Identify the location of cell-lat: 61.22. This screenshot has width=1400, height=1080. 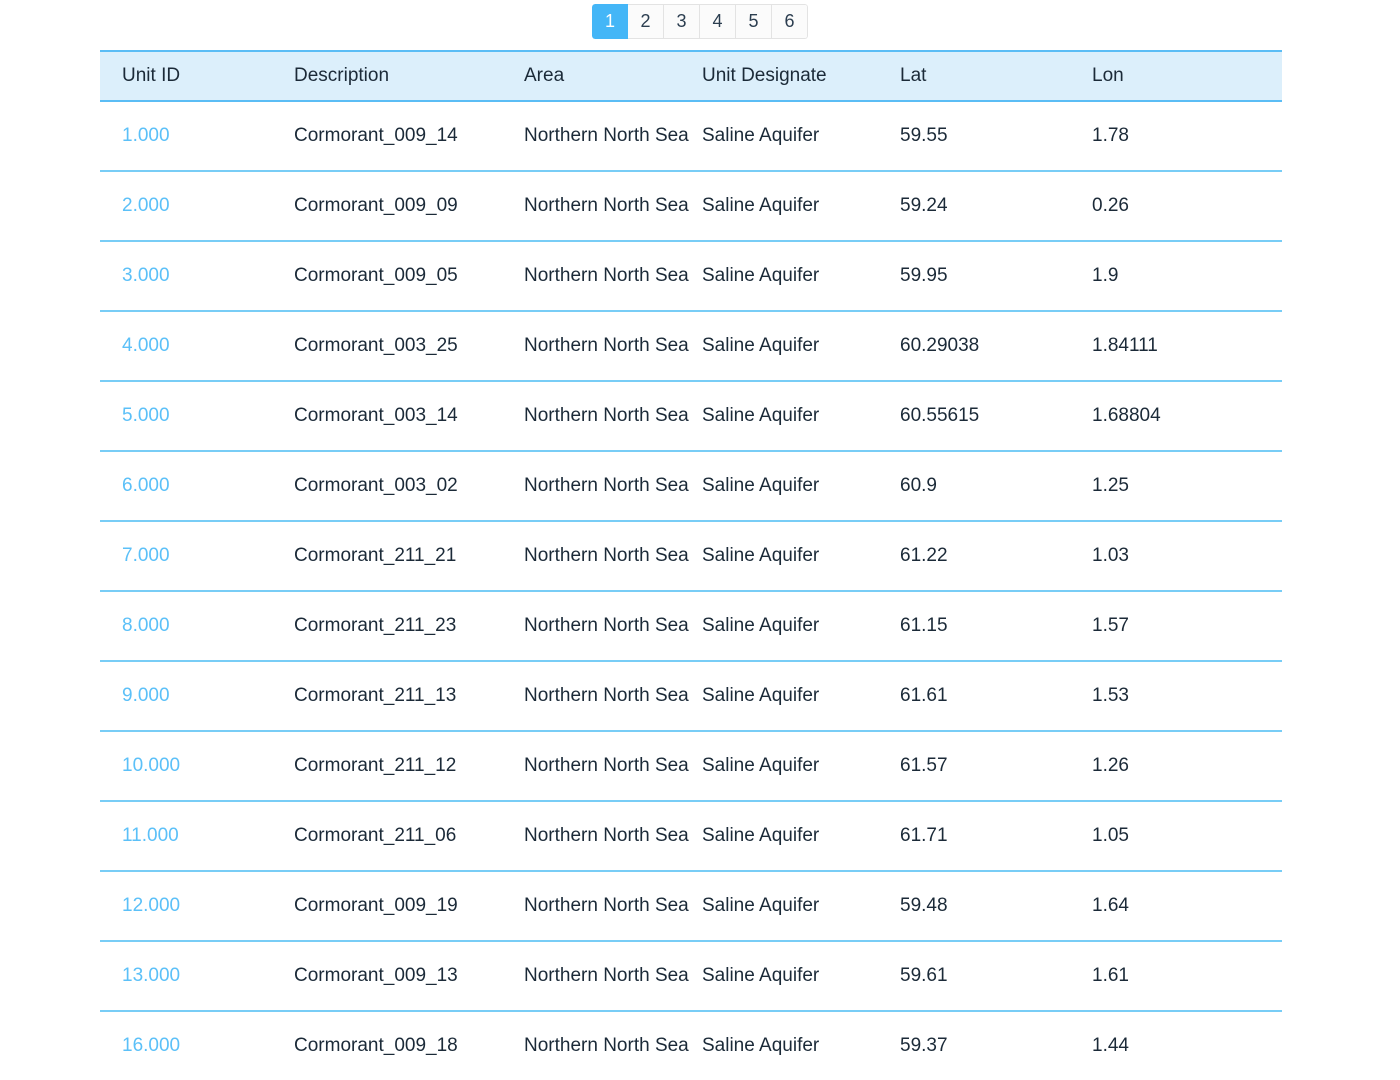
(987, 556).